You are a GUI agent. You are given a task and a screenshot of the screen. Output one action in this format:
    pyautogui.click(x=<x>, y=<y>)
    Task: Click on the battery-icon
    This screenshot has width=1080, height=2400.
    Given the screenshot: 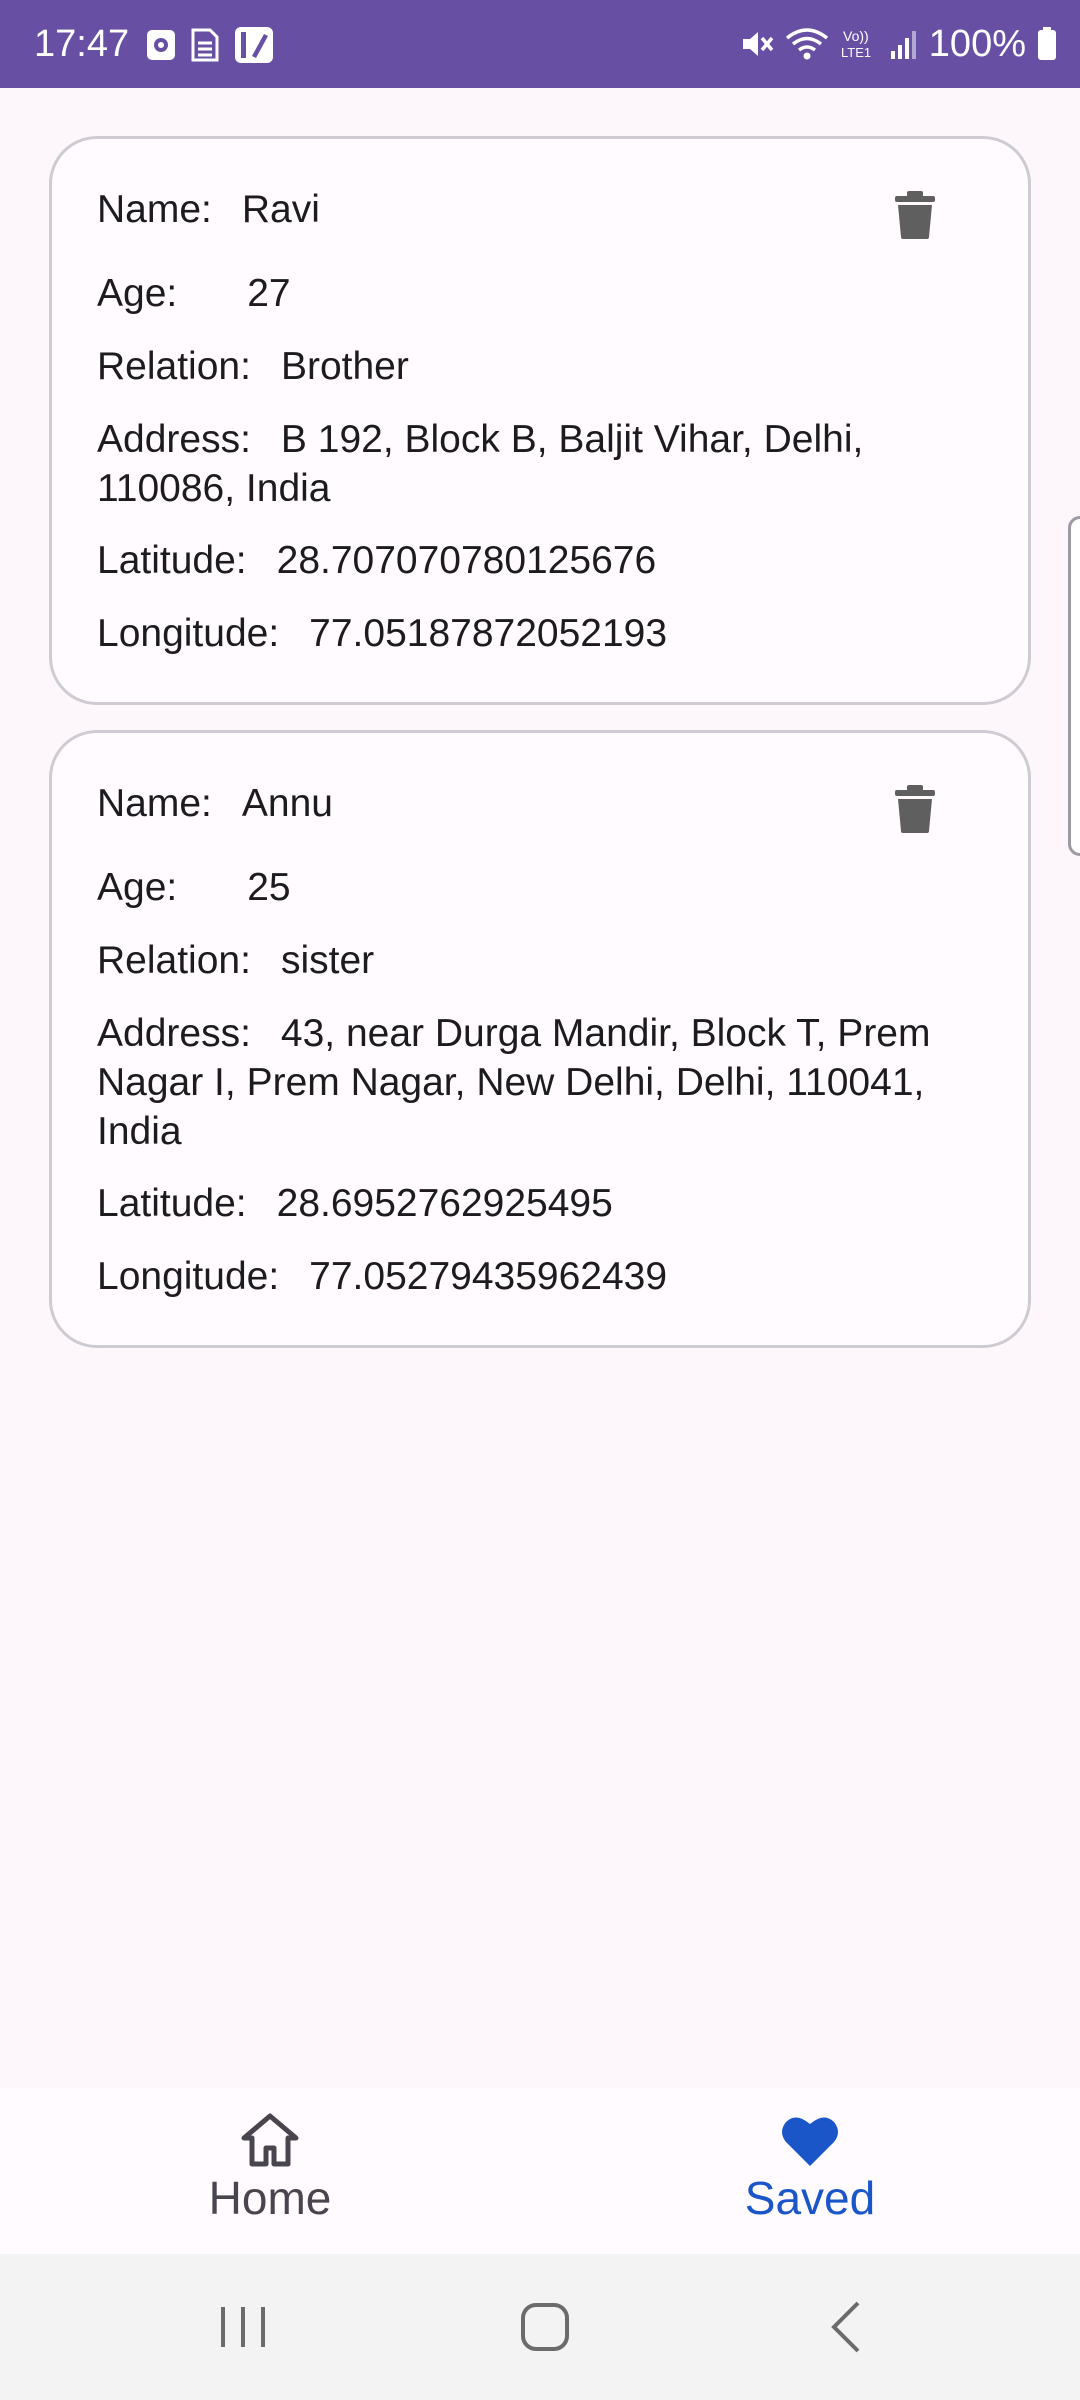 What is the action you would take?
    pyautogui.click(x=1047, y=43)
    